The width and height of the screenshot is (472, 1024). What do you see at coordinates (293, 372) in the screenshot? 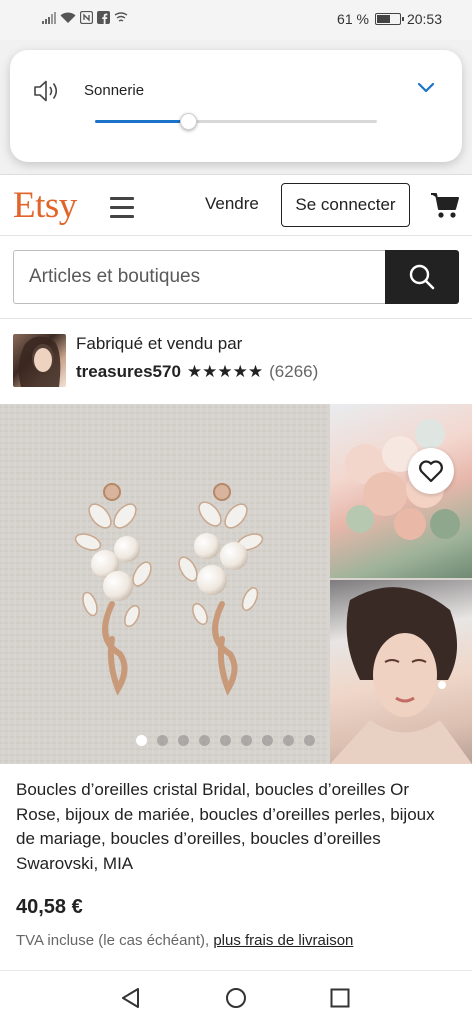
I see `review-count: (6266)` at bounding box center [293, 372].